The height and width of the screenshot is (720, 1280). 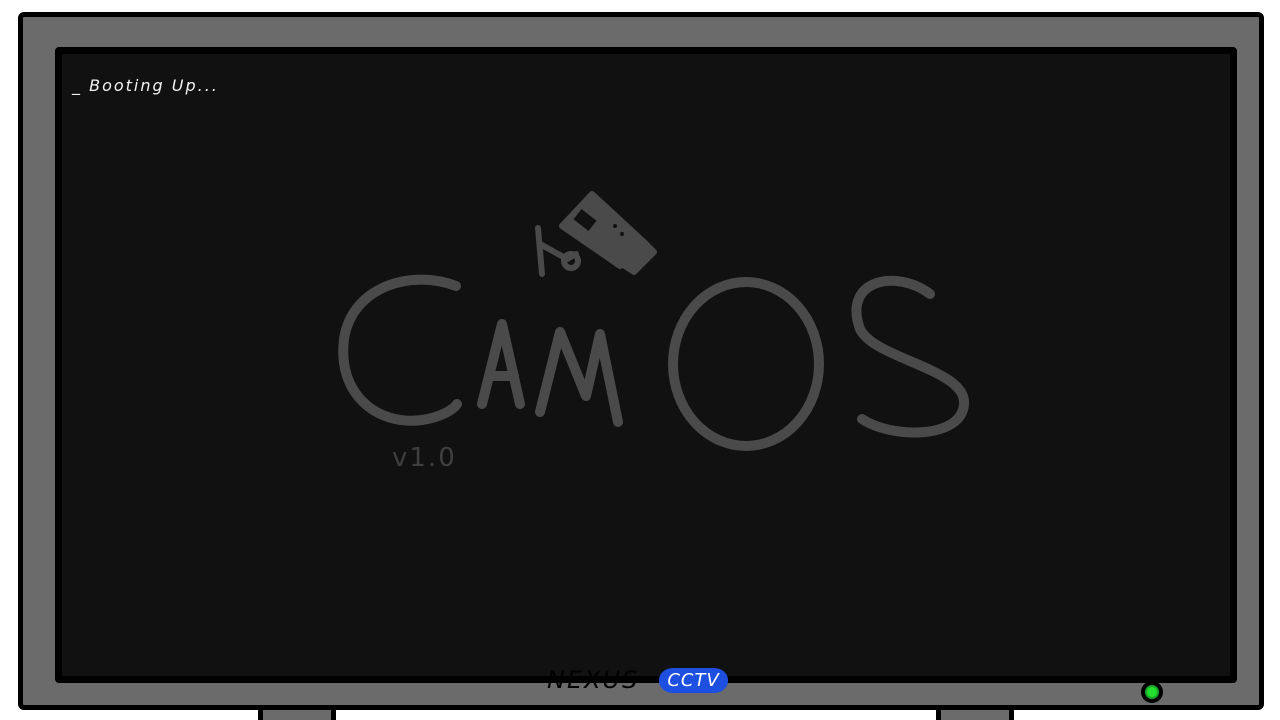 What do you see at coordinates (593, 680) in the screenshot?
I see `brand-name: NEXUS` at bounding box center [593, 680].